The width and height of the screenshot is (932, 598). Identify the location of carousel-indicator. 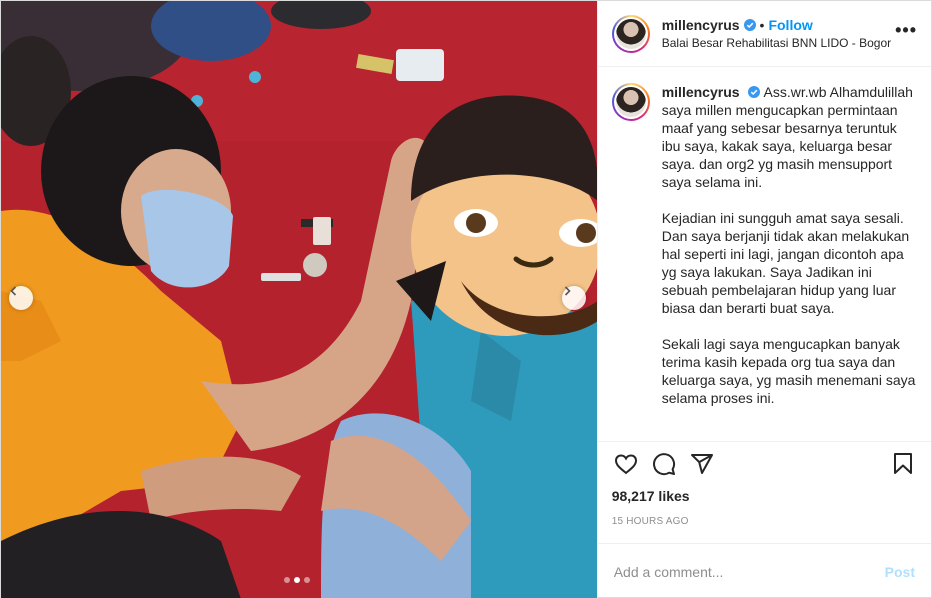
(297, 580).